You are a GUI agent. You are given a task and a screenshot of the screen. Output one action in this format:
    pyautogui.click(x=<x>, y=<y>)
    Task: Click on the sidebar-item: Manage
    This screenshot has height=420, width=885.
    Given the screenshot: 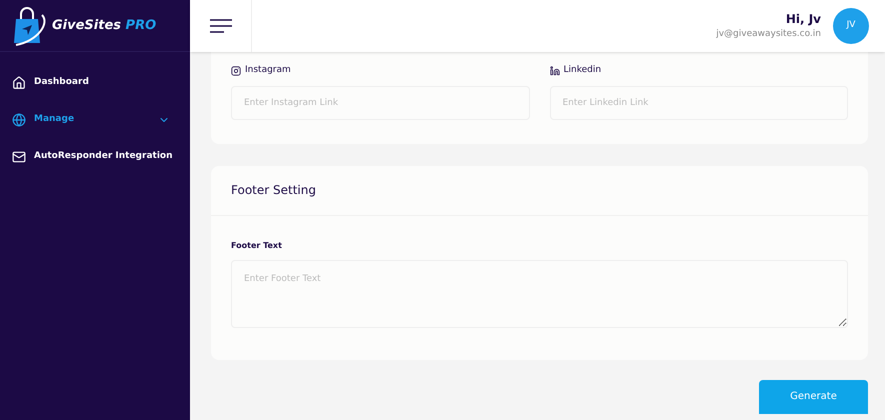 What is the action you would take?
    pyautogui.click(x=95, y=119)
    